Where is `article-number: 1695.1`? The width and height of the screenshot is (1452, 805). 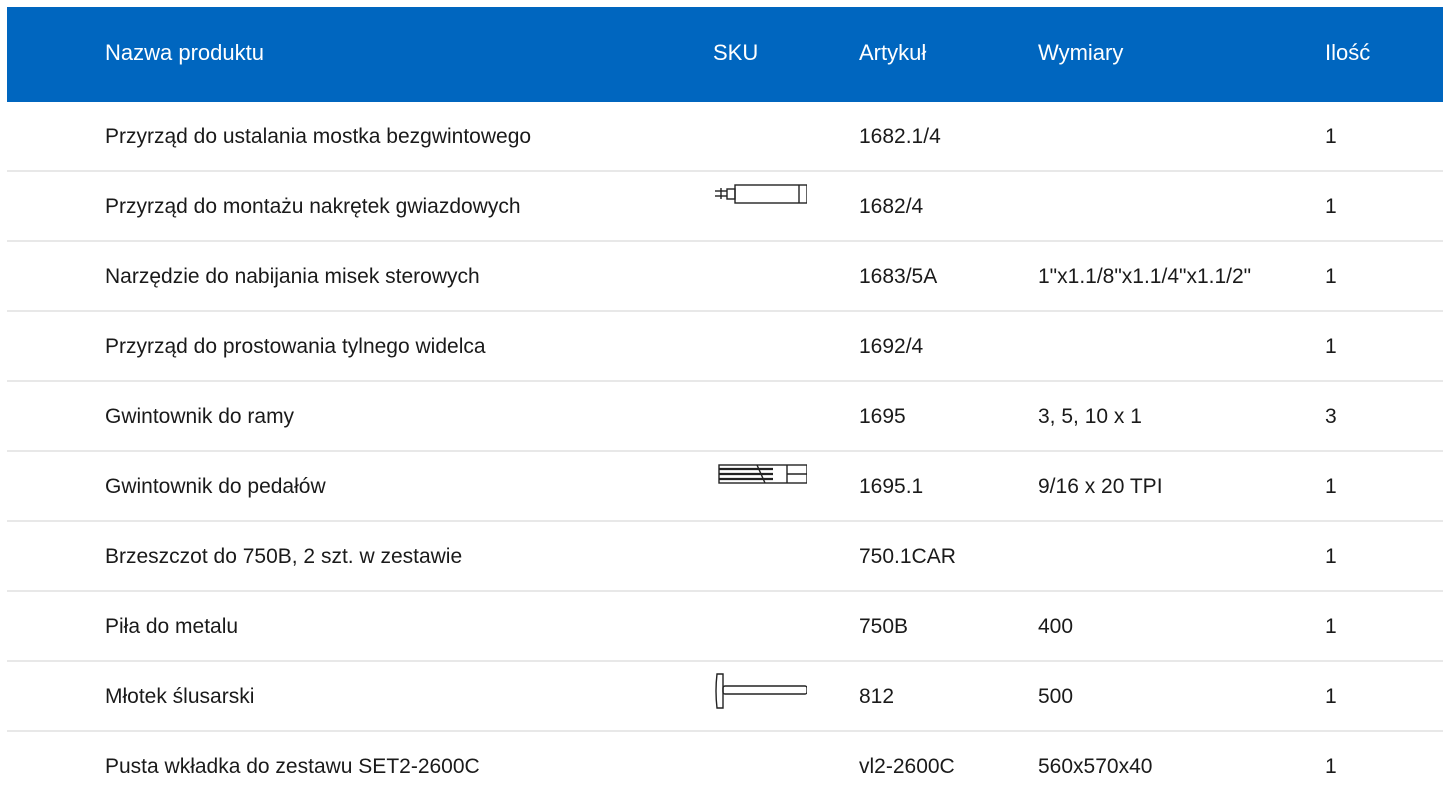 article-number: 1695.1 is located at coordinates (891, 486).